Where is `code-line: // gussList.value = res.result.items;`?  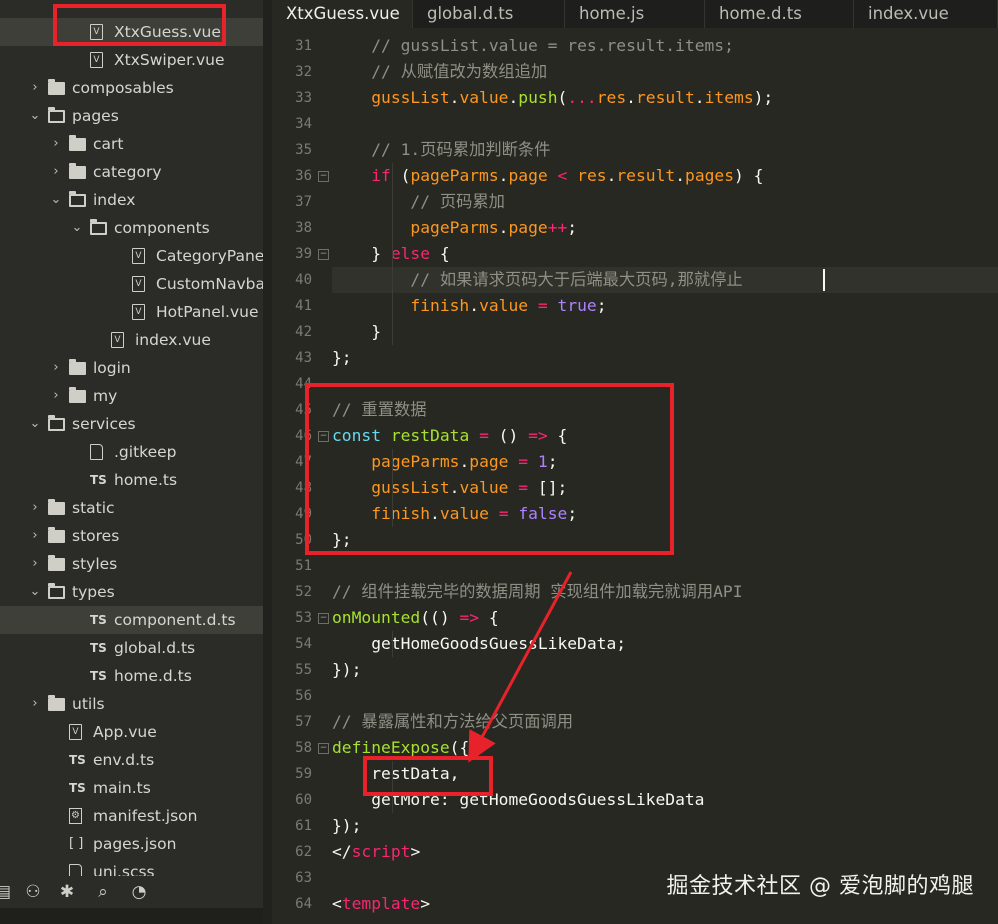
code-line: // gussList.value = res.result.items; is located at coordinates (533, 46).